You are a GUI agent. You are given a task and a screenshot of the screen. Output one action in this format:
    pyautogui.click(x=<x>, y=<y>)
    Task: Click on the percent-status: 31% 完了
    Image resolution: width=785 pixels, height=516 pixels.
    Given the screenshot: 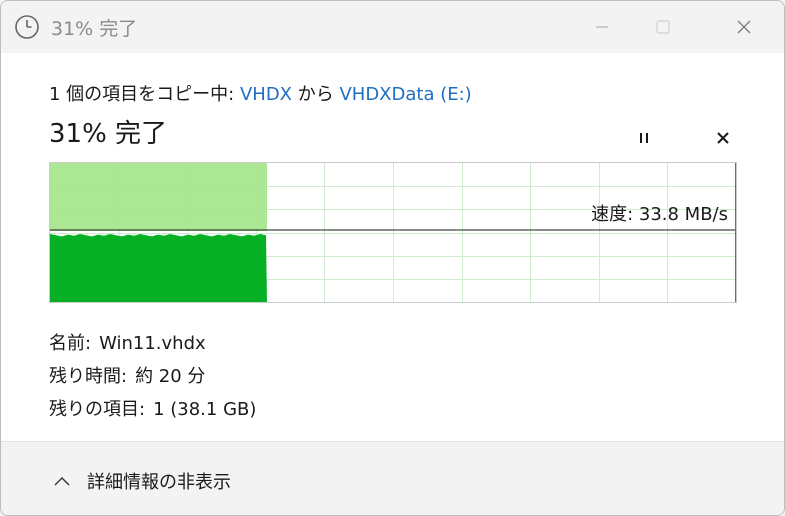 What is the action you would take?
    pyautogui.click(x=108, y=134)
    